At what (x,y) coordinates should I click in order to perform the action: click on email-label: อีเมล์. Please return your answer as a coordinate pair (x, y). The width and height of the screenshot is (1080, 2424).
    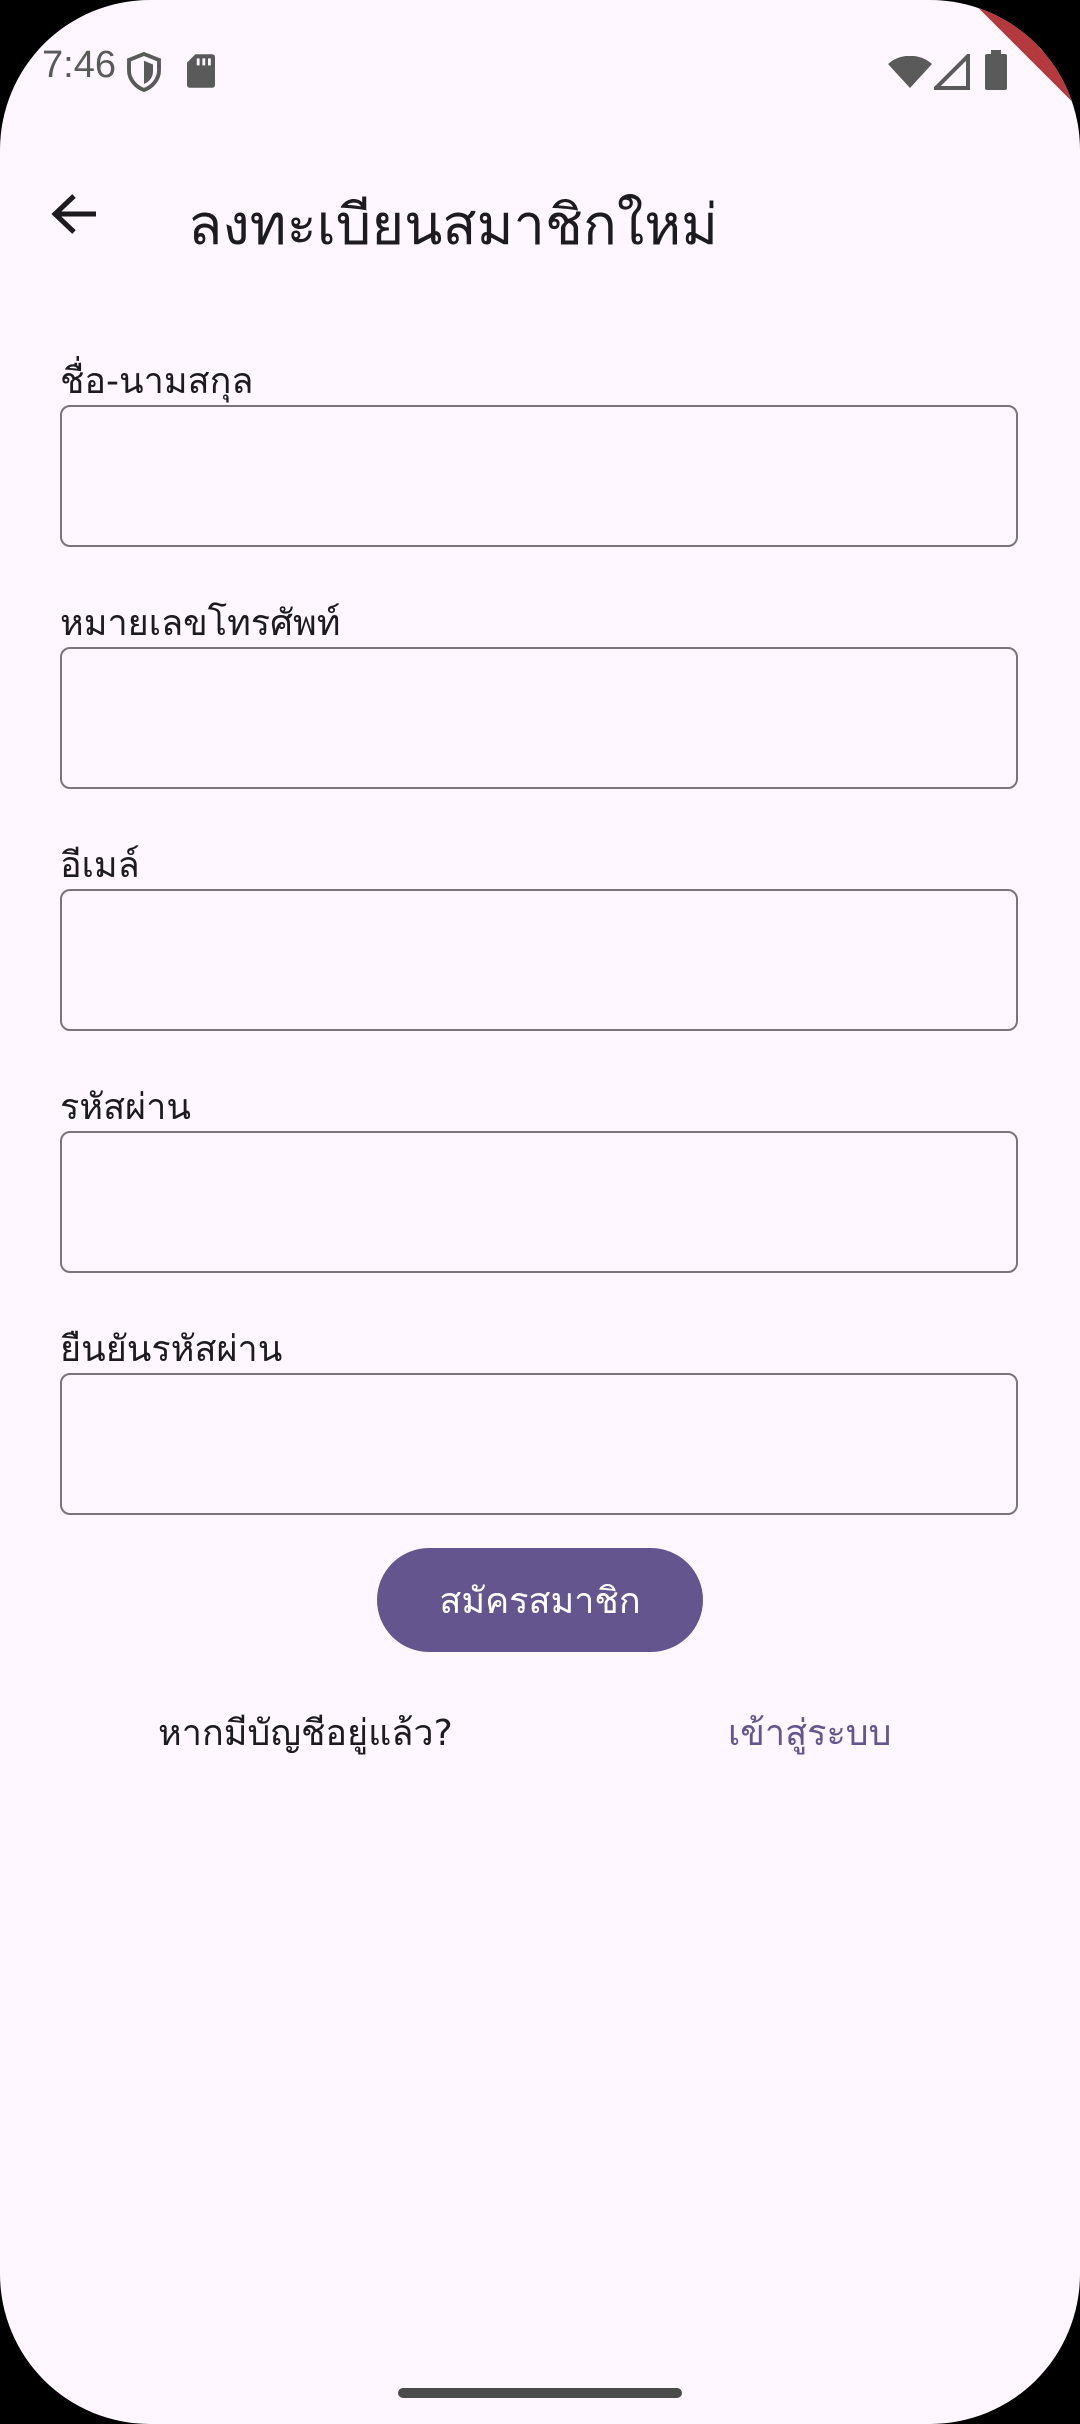
    Looking at the image, I should click on (100, 865).